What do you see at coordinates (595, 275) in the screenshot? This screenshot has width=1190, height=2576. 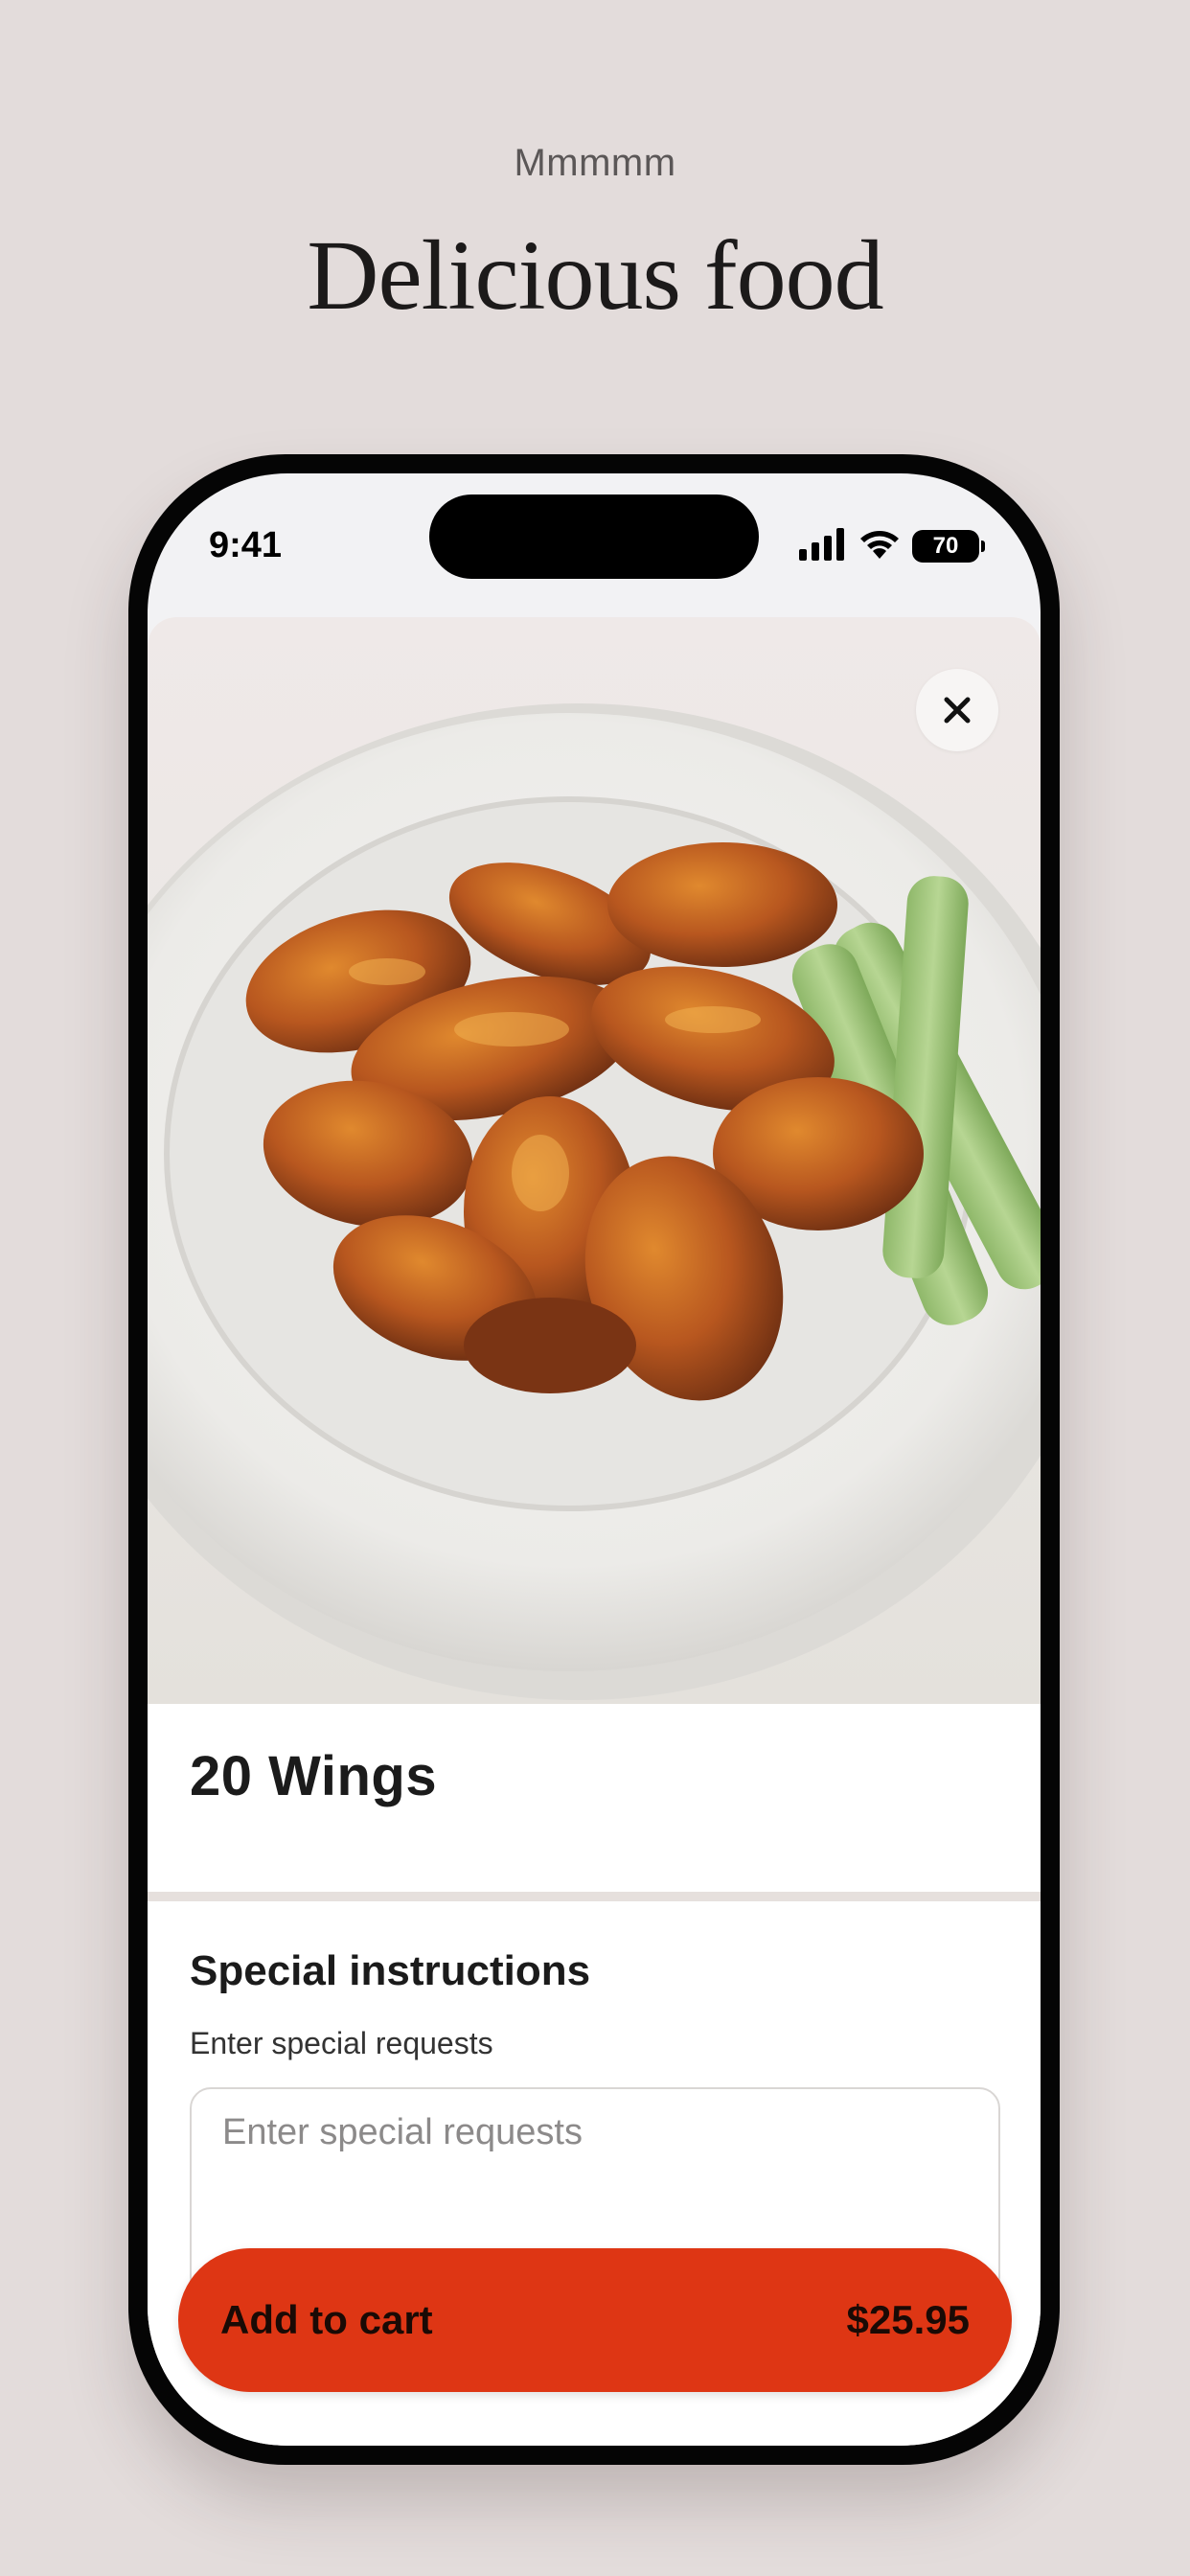 I see `hero-title: Delicious food` at bounding box center [595, 275].